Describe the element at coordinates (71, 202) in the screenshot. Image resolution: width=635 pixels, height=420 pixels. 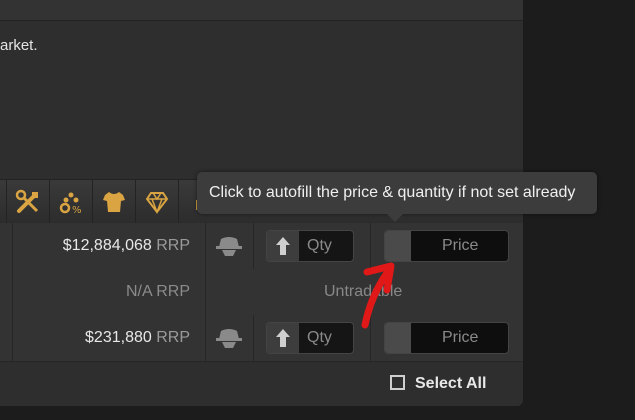
I see `ammo-icon: %` at that location.